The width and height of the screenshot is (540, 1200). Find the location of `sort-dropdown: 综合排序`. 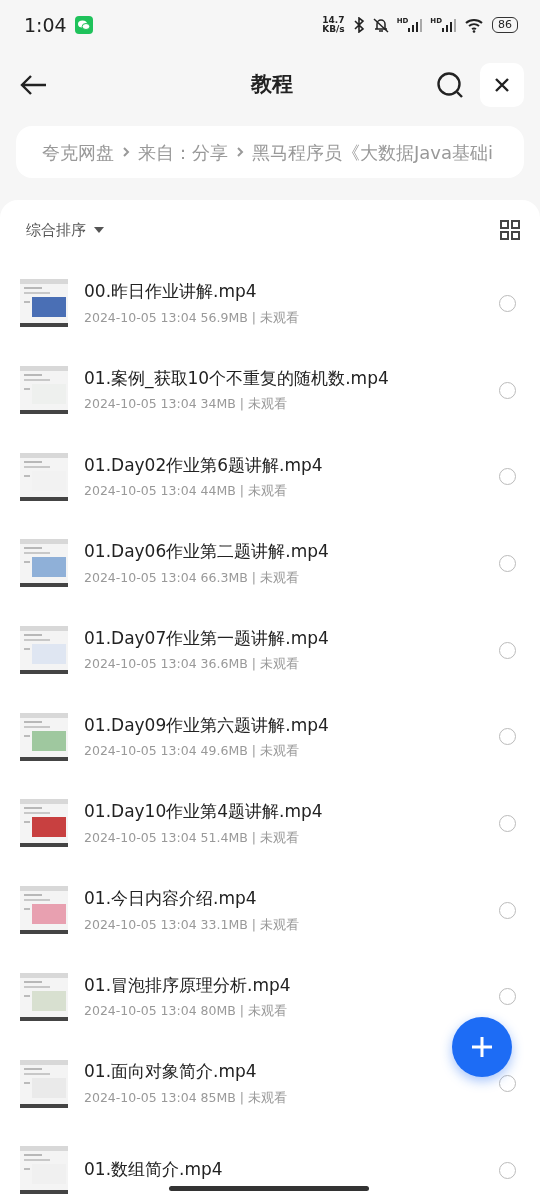

sort-dropdown: 综合排序 is located at coordinates (65, 230).